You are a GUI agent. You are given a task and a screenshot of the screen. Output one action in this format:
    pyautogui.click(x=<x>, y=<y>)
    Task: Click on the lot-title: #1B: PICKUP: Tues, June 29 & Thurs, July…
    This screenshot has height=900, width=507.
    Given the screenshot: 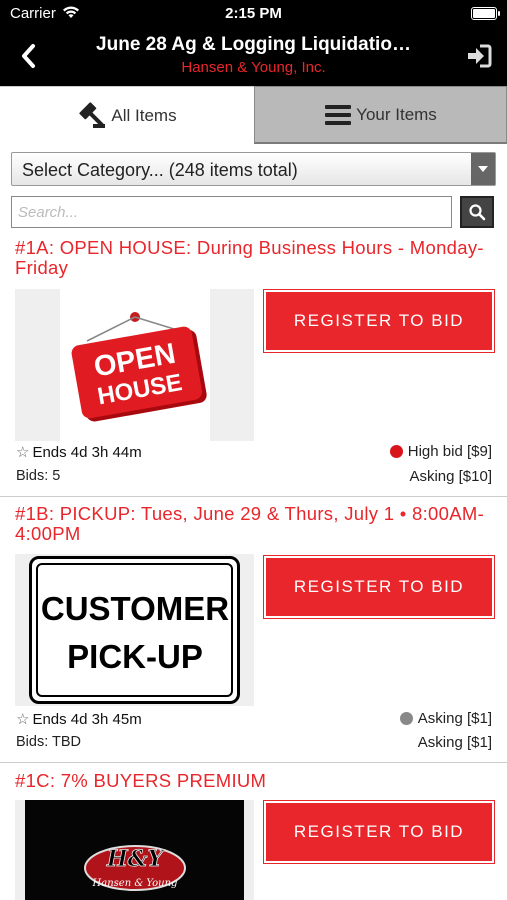 What is the action you would take?
    pyautogui.click(x=255, y=524)
    